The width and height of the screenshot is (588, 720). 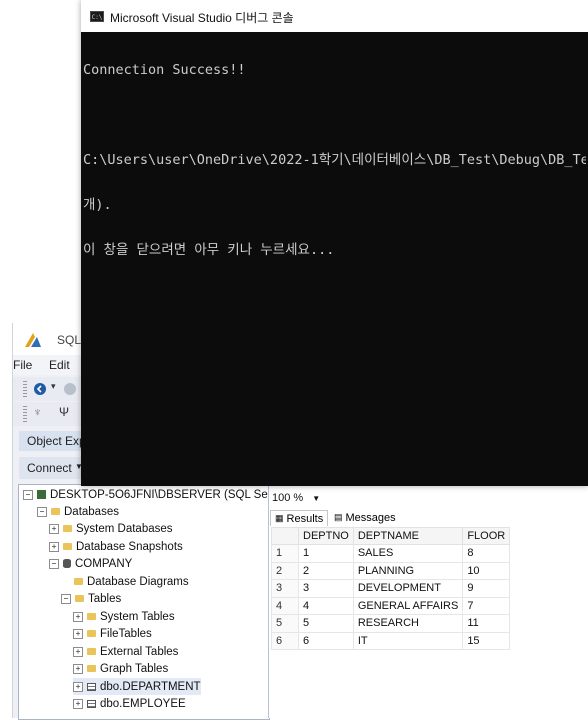 What do you see at coordinates (334, 16) in the screenshot?
I see `console-titlebar: C:\ Microsoft Visual Studio 디버그 콘솔` at bounding box center [334, 16].